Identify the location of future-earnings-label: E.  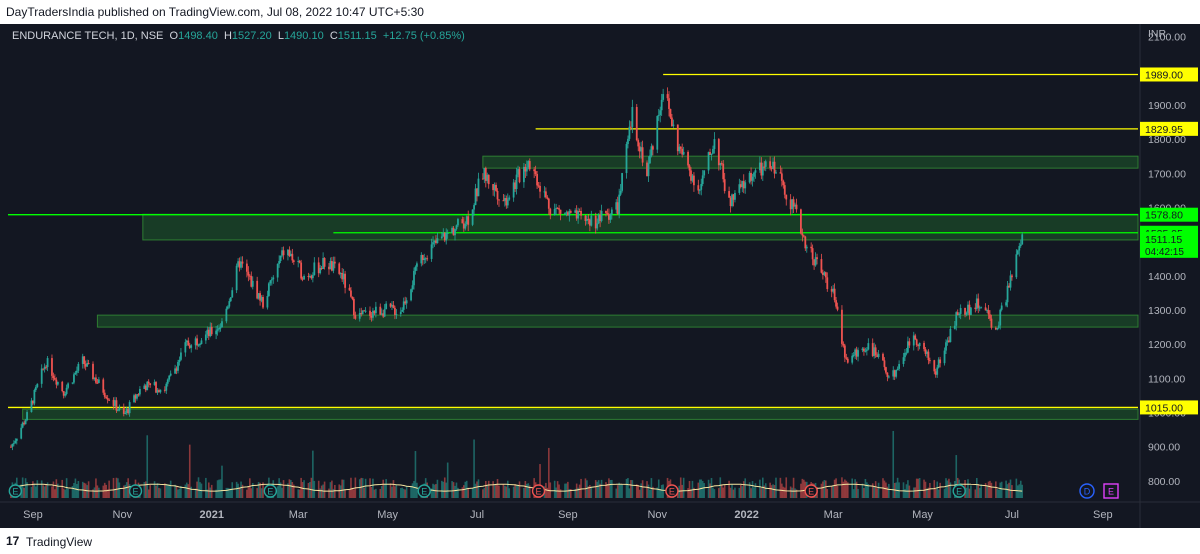
(1111, 492).